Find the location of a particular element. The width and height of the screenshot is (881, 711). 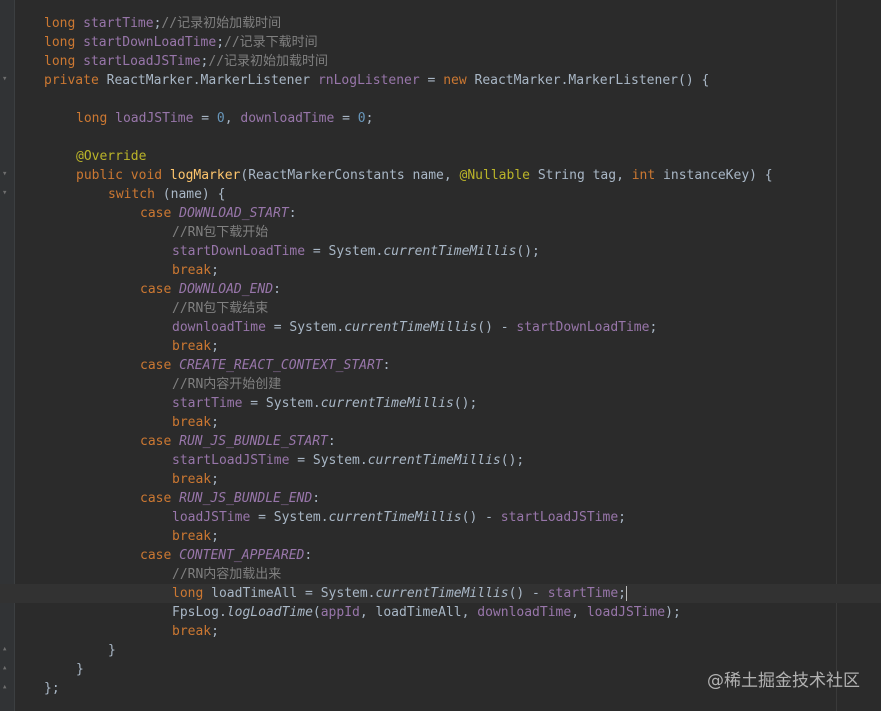

code-line: long startTime;//记录初始加载时间 is located at coordinates (462, 23).